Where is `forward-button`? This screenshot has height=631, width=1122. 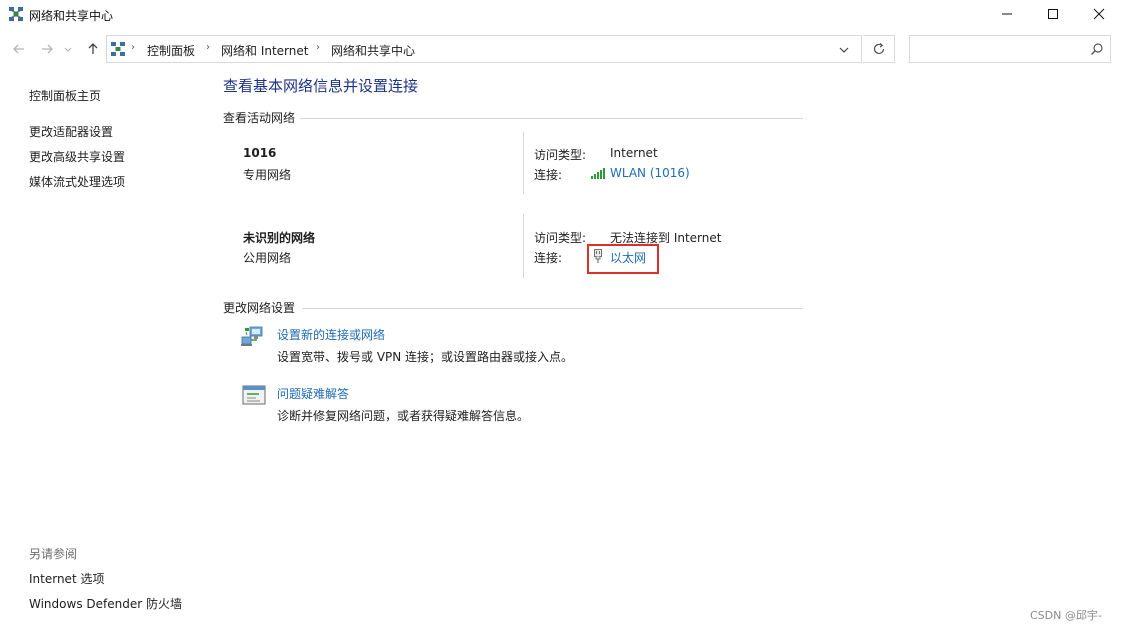
forward-button is located at coordinates (47, 49).